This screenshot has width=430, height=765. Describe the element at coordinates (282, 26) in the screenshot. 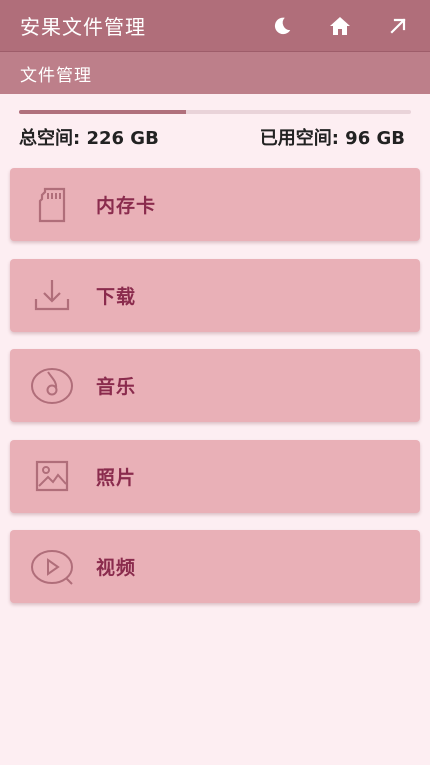

I see `moon-icon` at that location.